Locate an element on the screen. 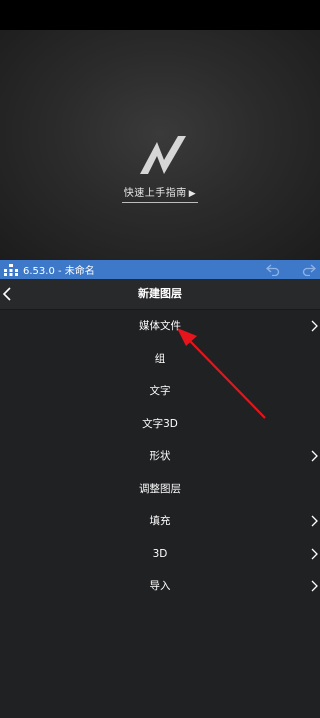  menu-item-label: 形状 is located at coordinates (160, 456).